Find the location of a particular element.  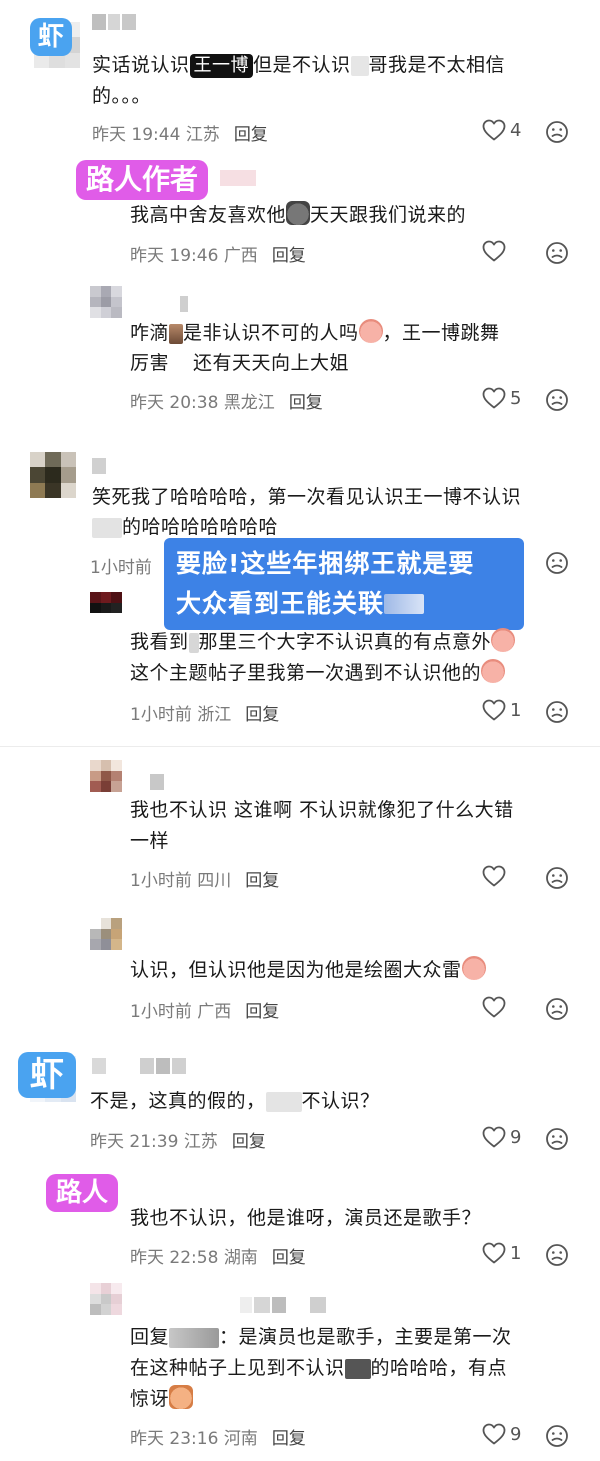

comment-text-line2: 这个主题帖子里我第一次遇到不认识他的 is located at coordinates (318, 673).